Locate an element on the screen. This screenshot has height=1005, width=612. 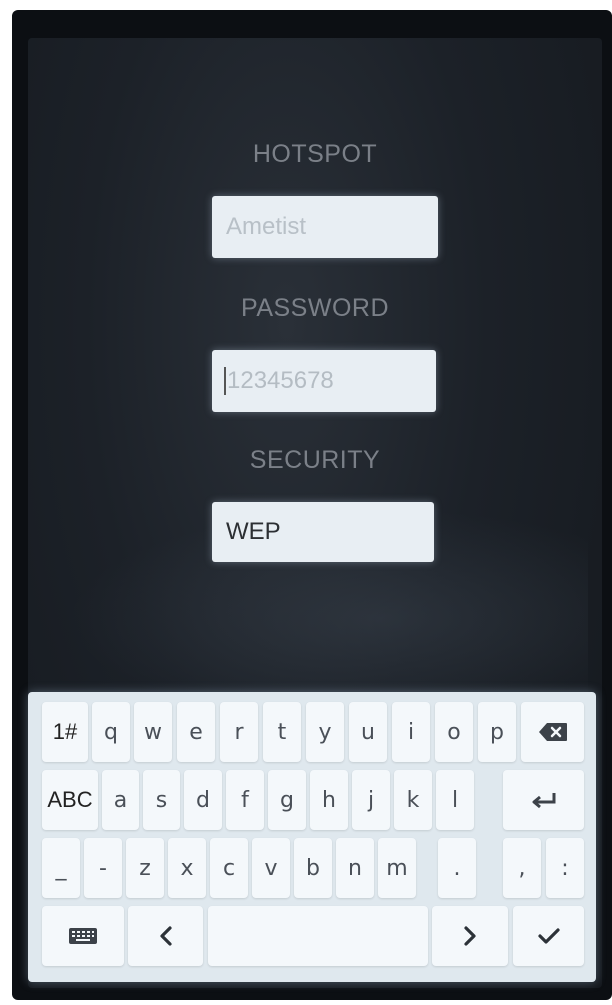
backspace-icon is located at coordinates (552, 732).